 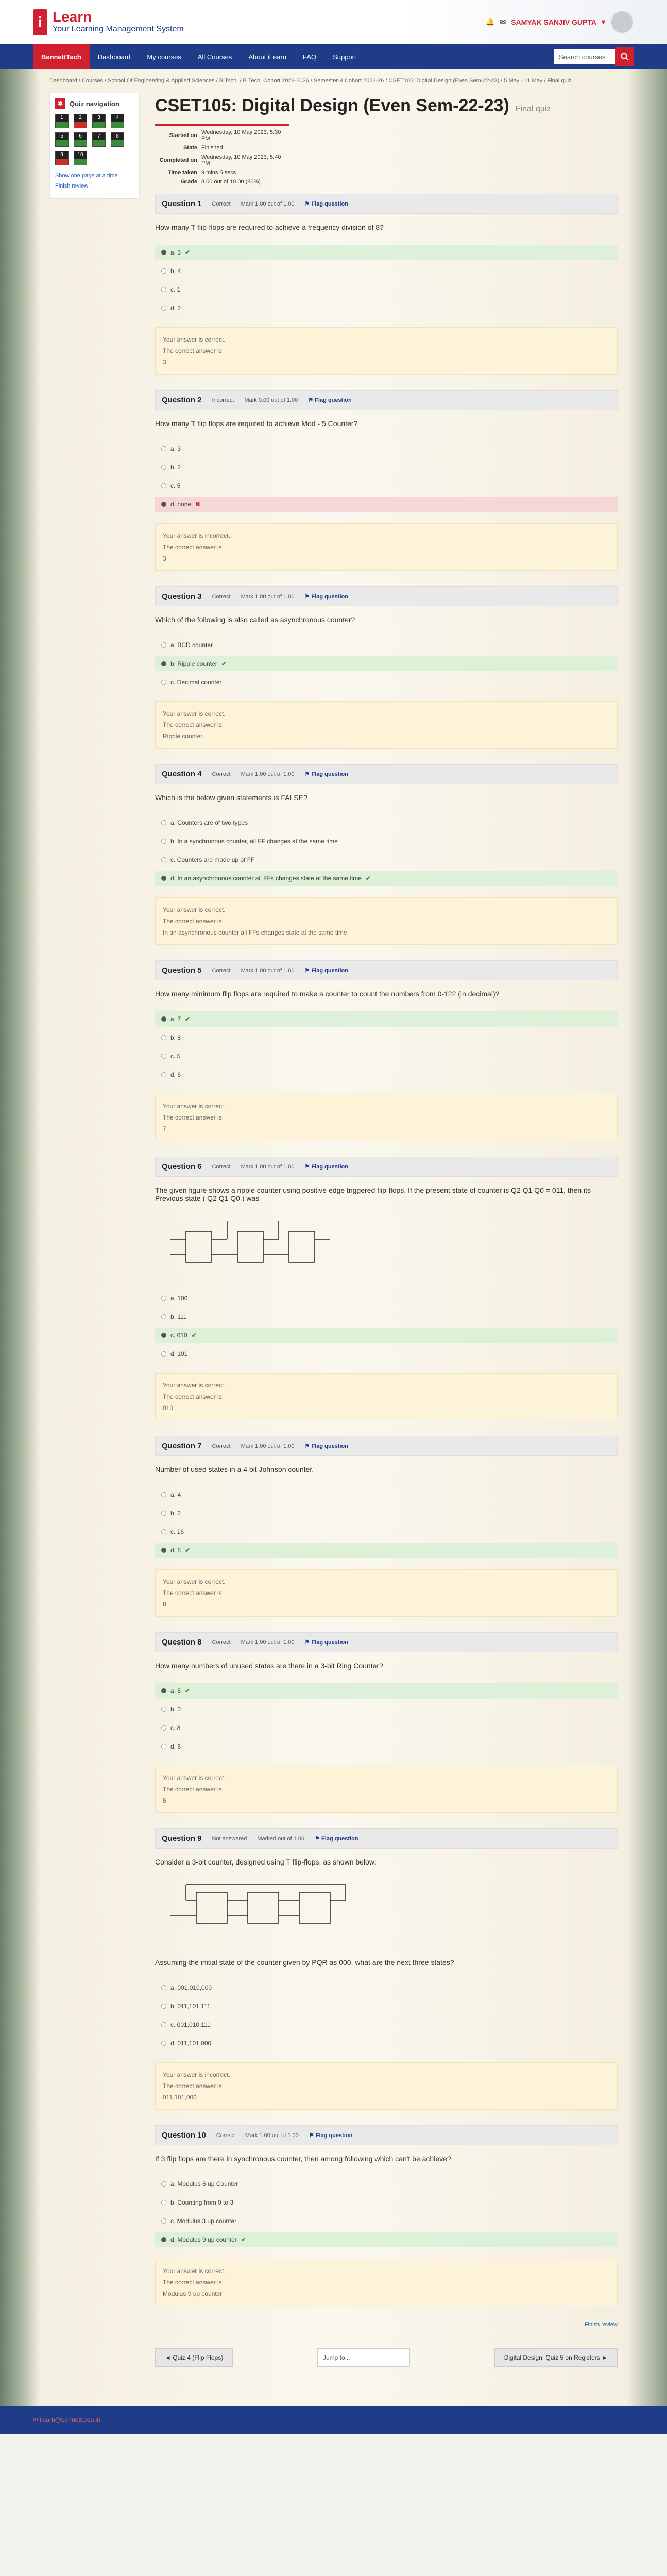 What do you see at coordinates (386, 308) in the screenshot?
I see `answer-option: d. 2` at bounding box center [386, 308].